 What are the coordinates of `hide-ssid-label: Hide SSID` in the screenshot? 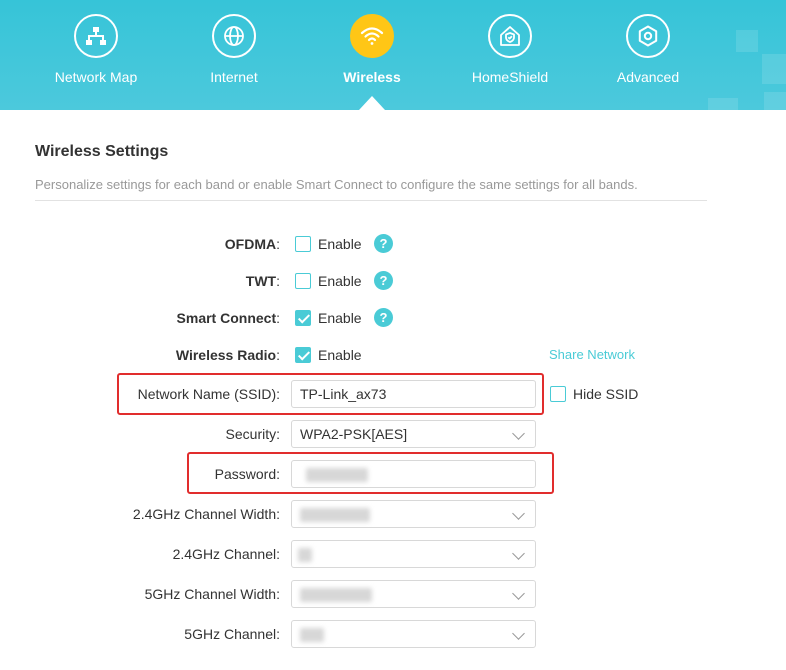 It's located at (606, 394).